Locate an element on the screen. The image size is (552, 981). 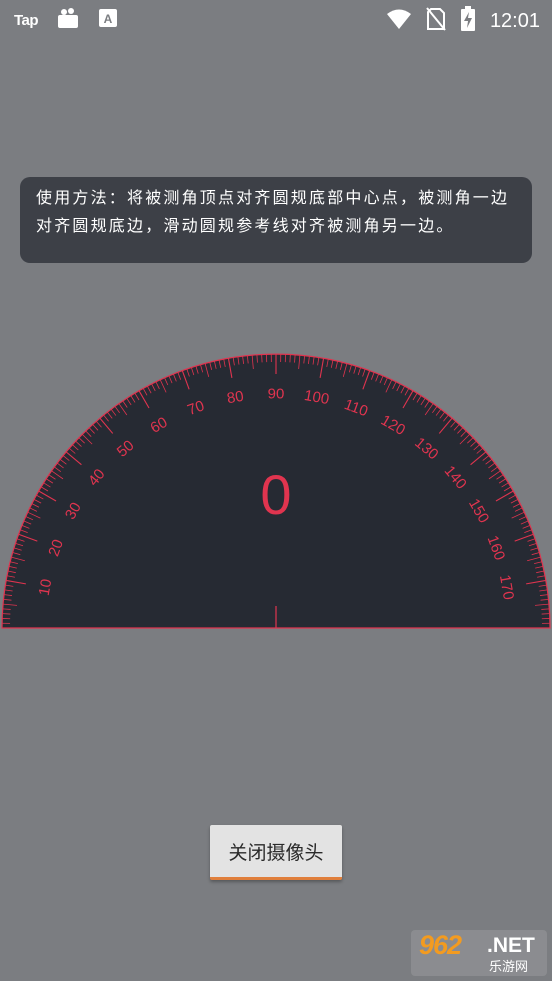
close-camera-button: 关闭摄像头 is located at coordinates (276, 852).